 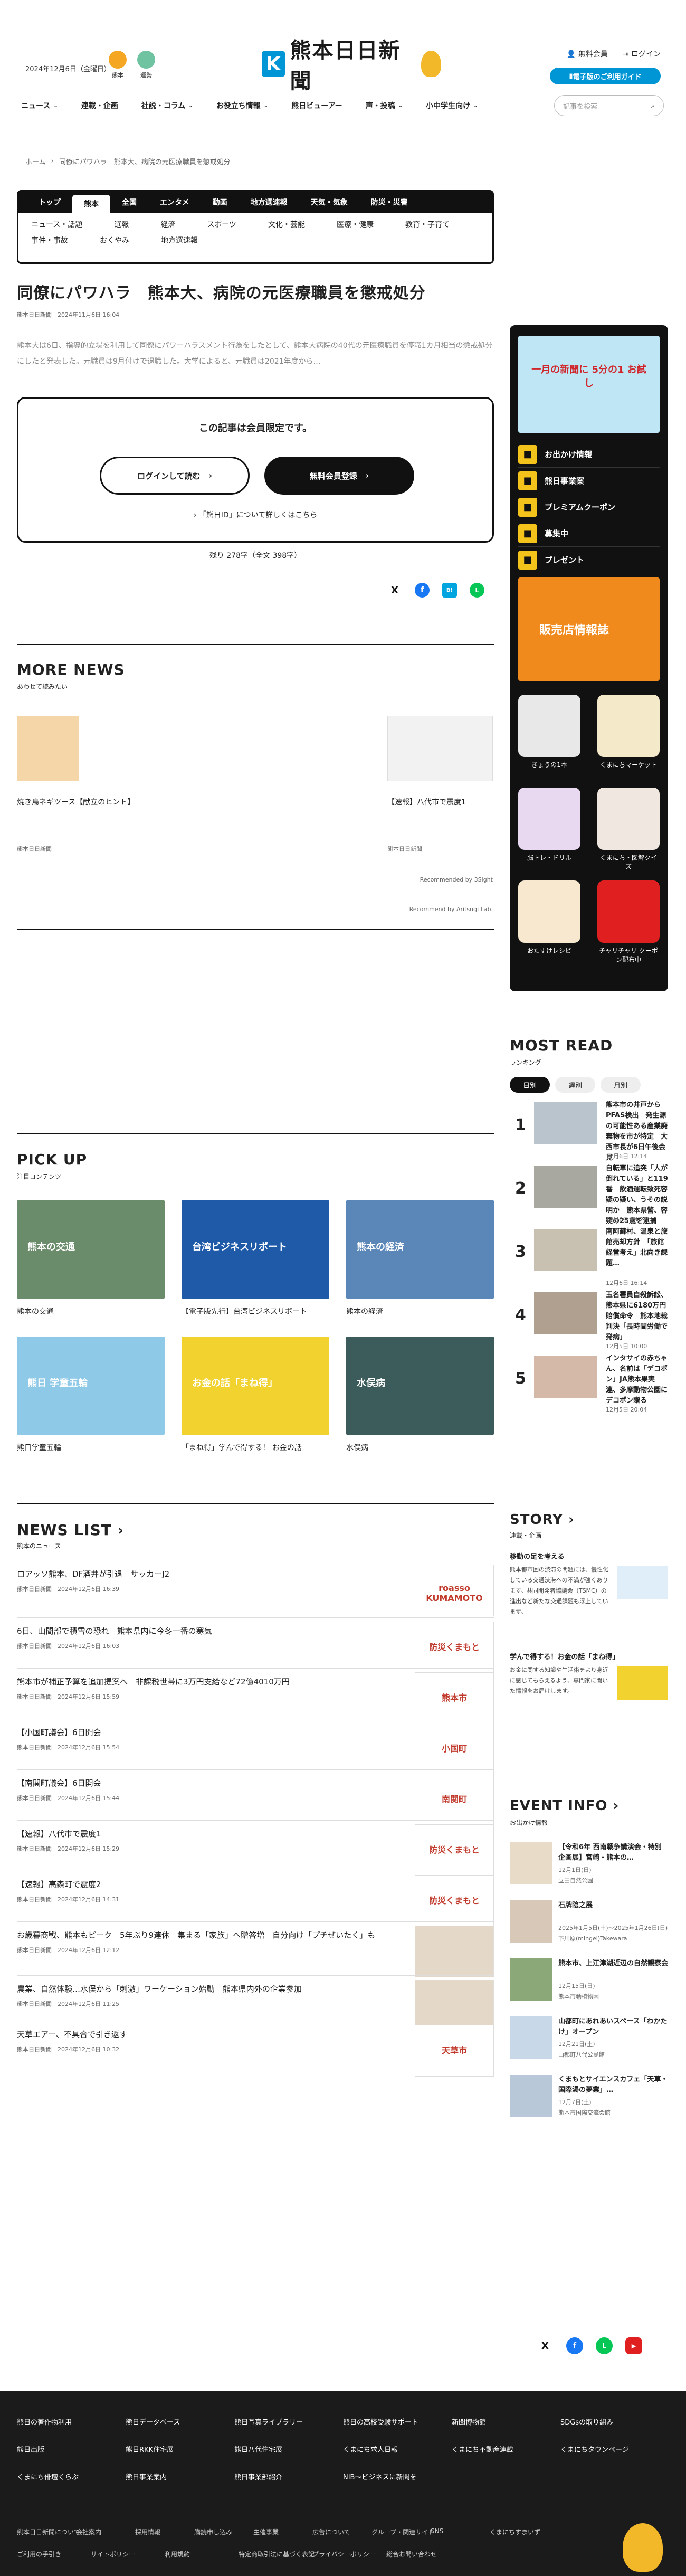 What do you see at coordinates (542, 1520) in the screenshot?
I see `story-heading: STORY ›` at bounding box center [542, 1520].